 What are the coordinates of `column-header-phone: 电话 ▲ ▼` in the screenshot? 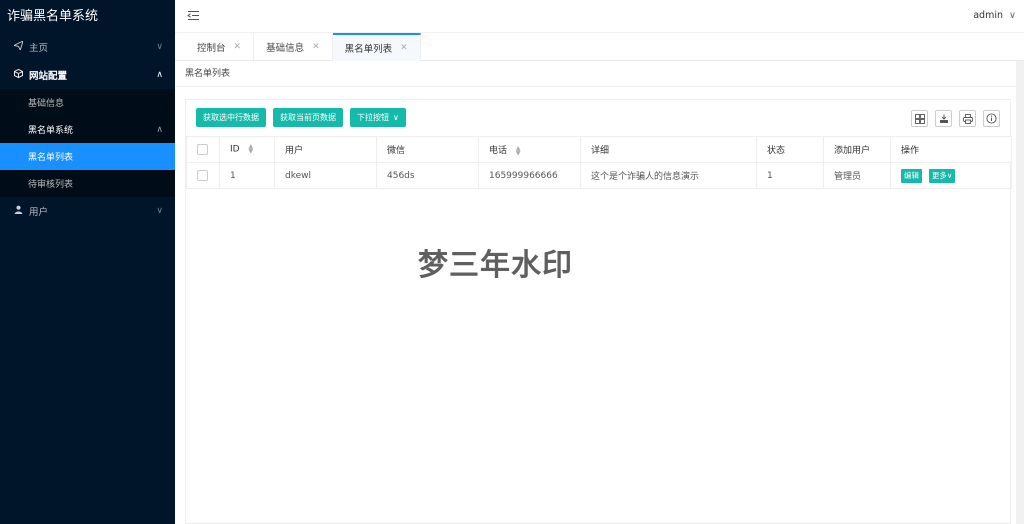 It's located at (529, 149).